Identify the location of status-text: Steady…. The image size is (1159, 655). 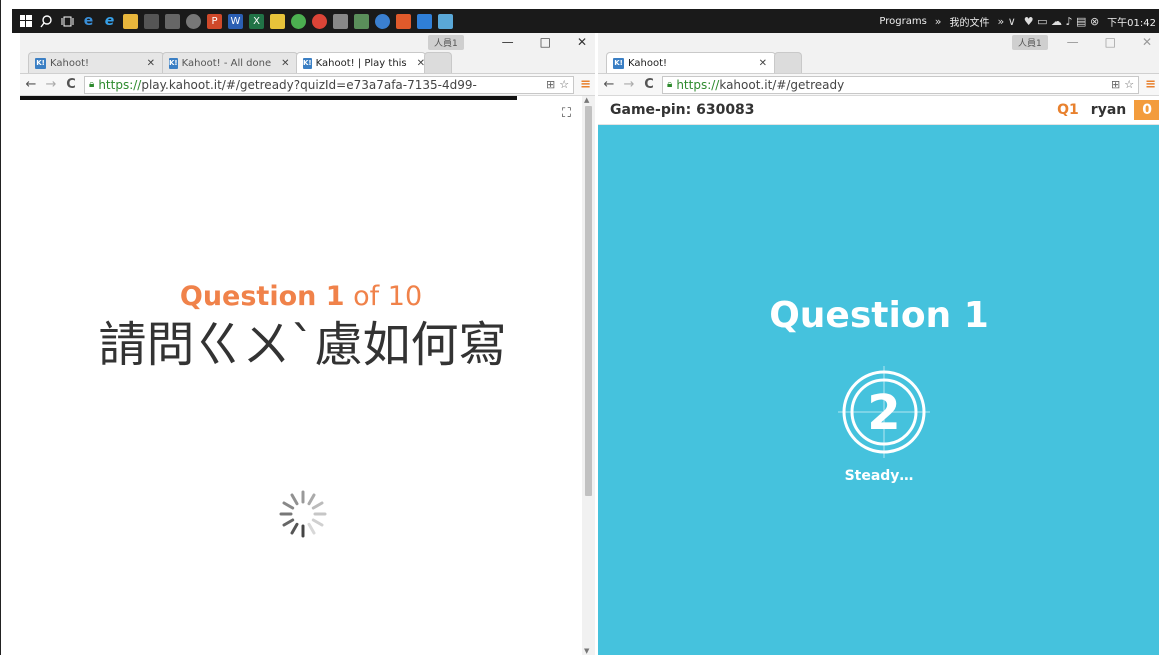
(879, 476).